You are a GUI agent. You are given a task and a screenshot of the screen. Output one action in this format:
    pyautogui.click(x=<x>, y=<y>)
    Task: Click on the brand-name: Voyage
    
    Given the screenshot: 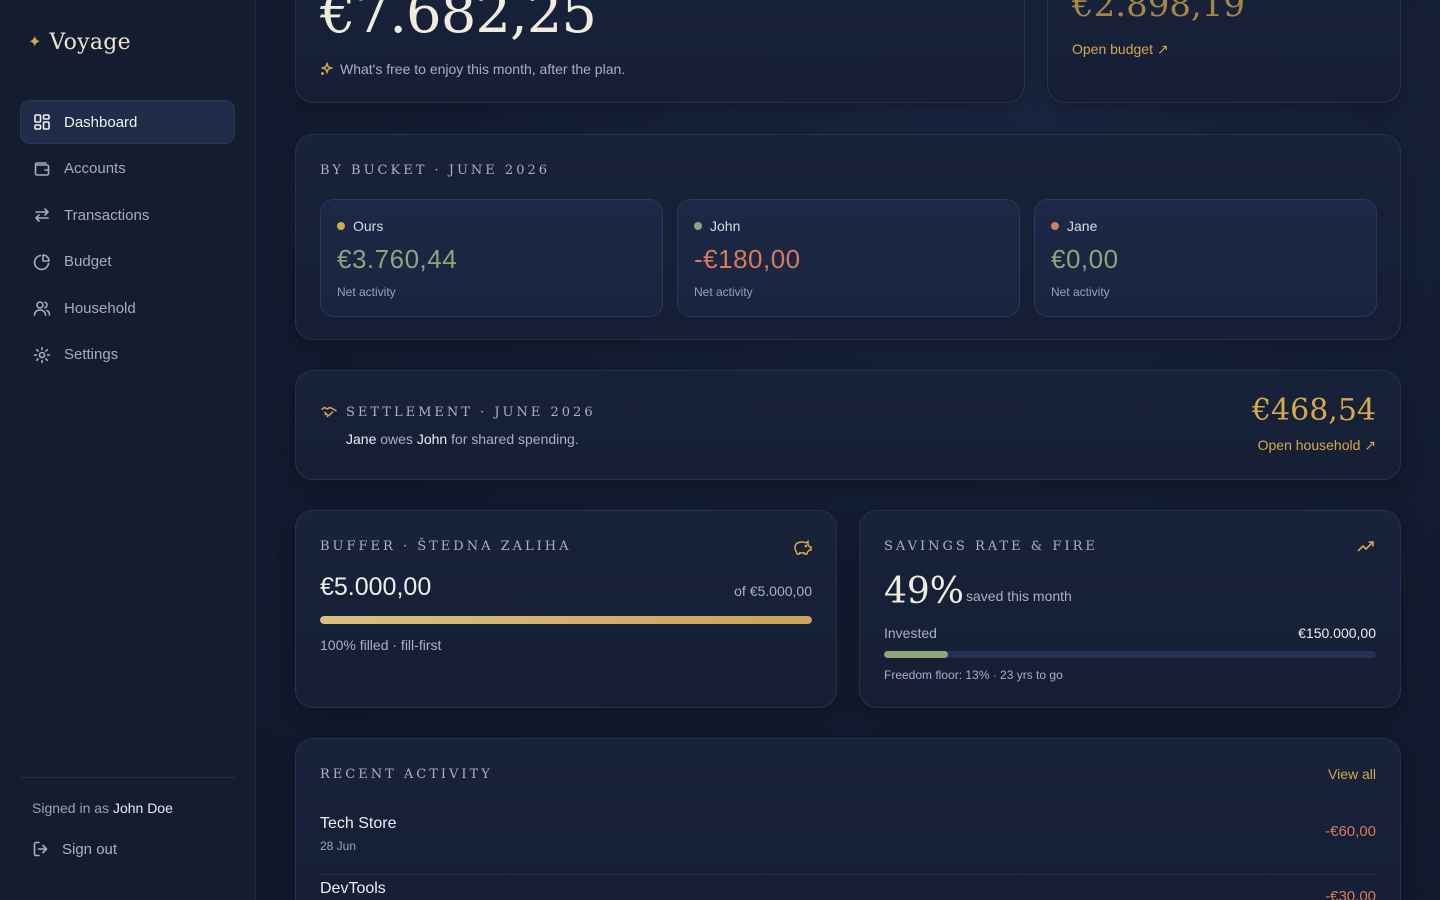 What is the action you would take?
    pyautogui.click(x=90, y=42)
    